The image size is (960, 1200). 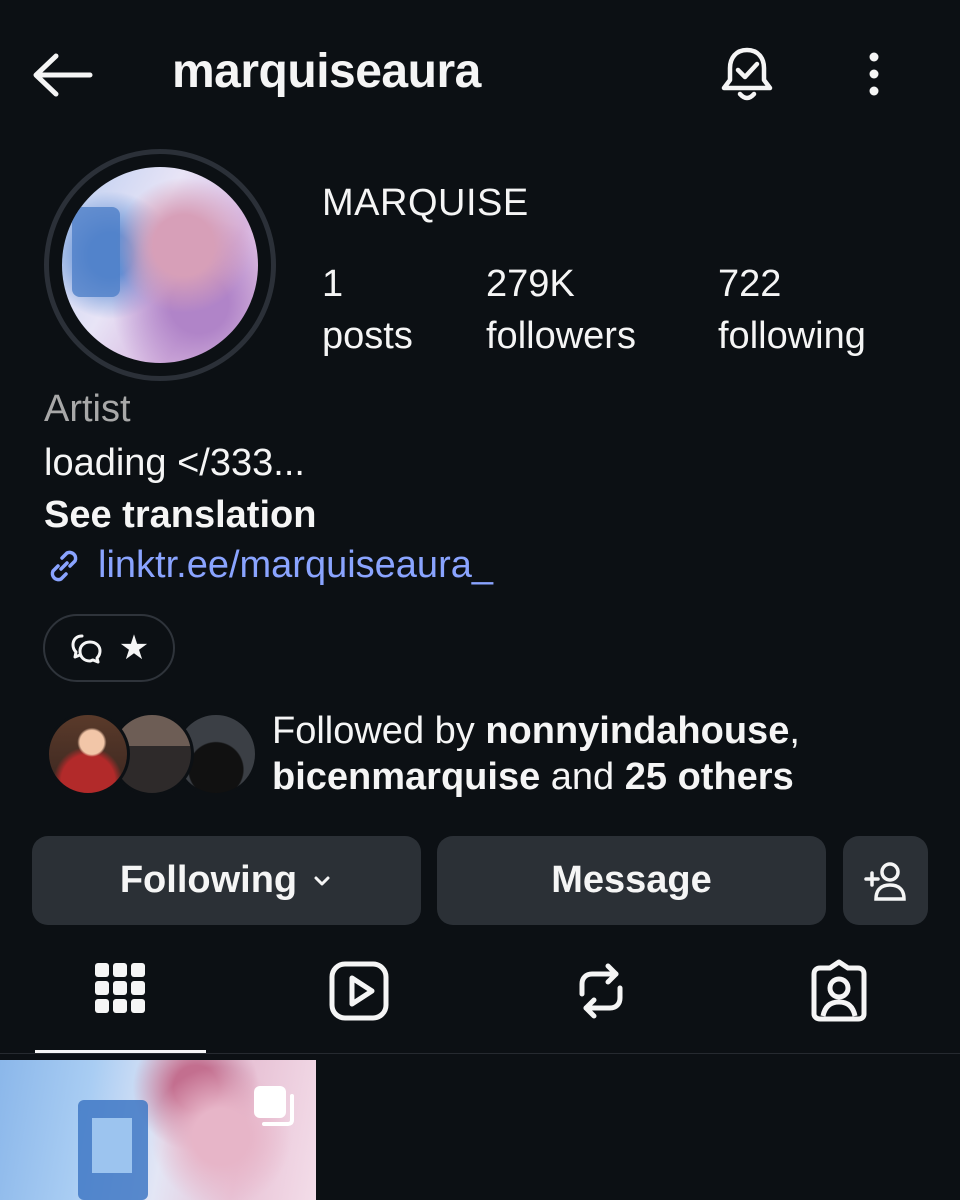 I want to click on link-icon, so click(x=64, y=565).